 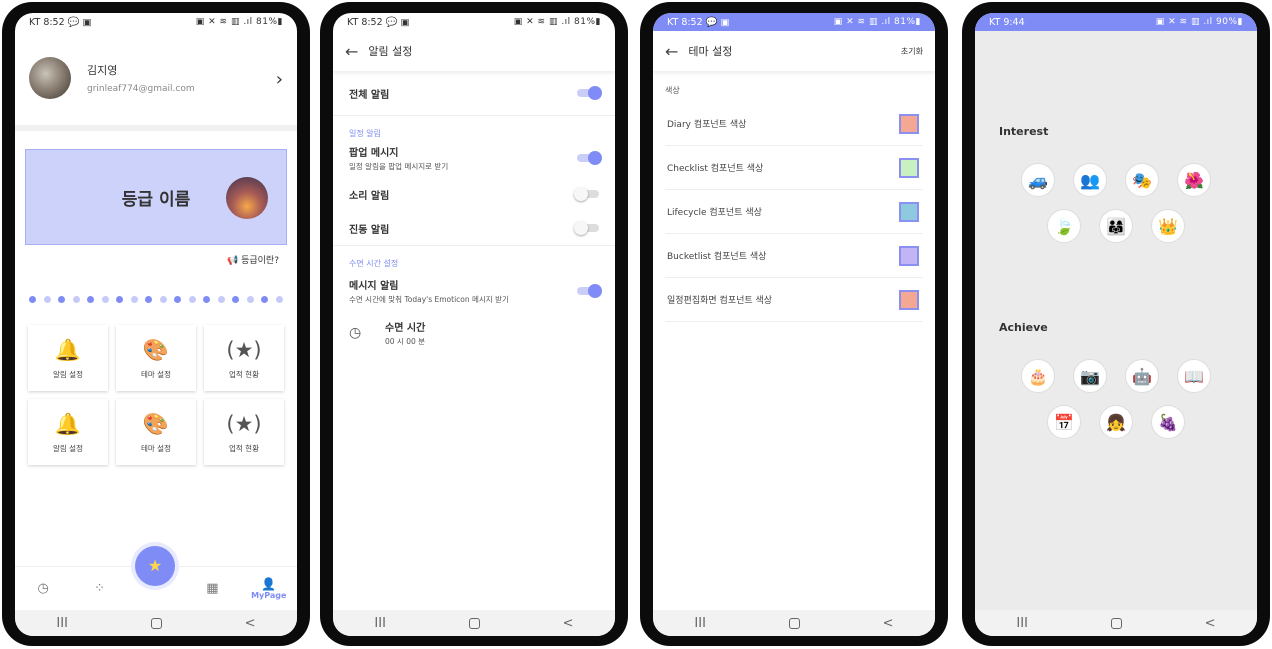 I want to click on grade-image, so click(x=247, y=198).